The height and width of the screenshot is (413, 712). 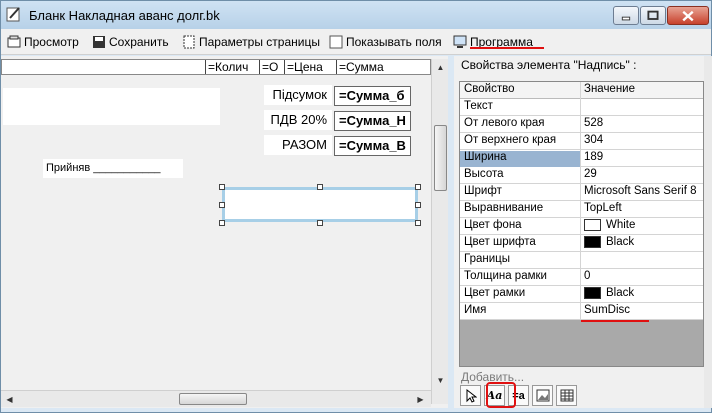 I want to click on maximize-icon, so click(x=653, y=15).